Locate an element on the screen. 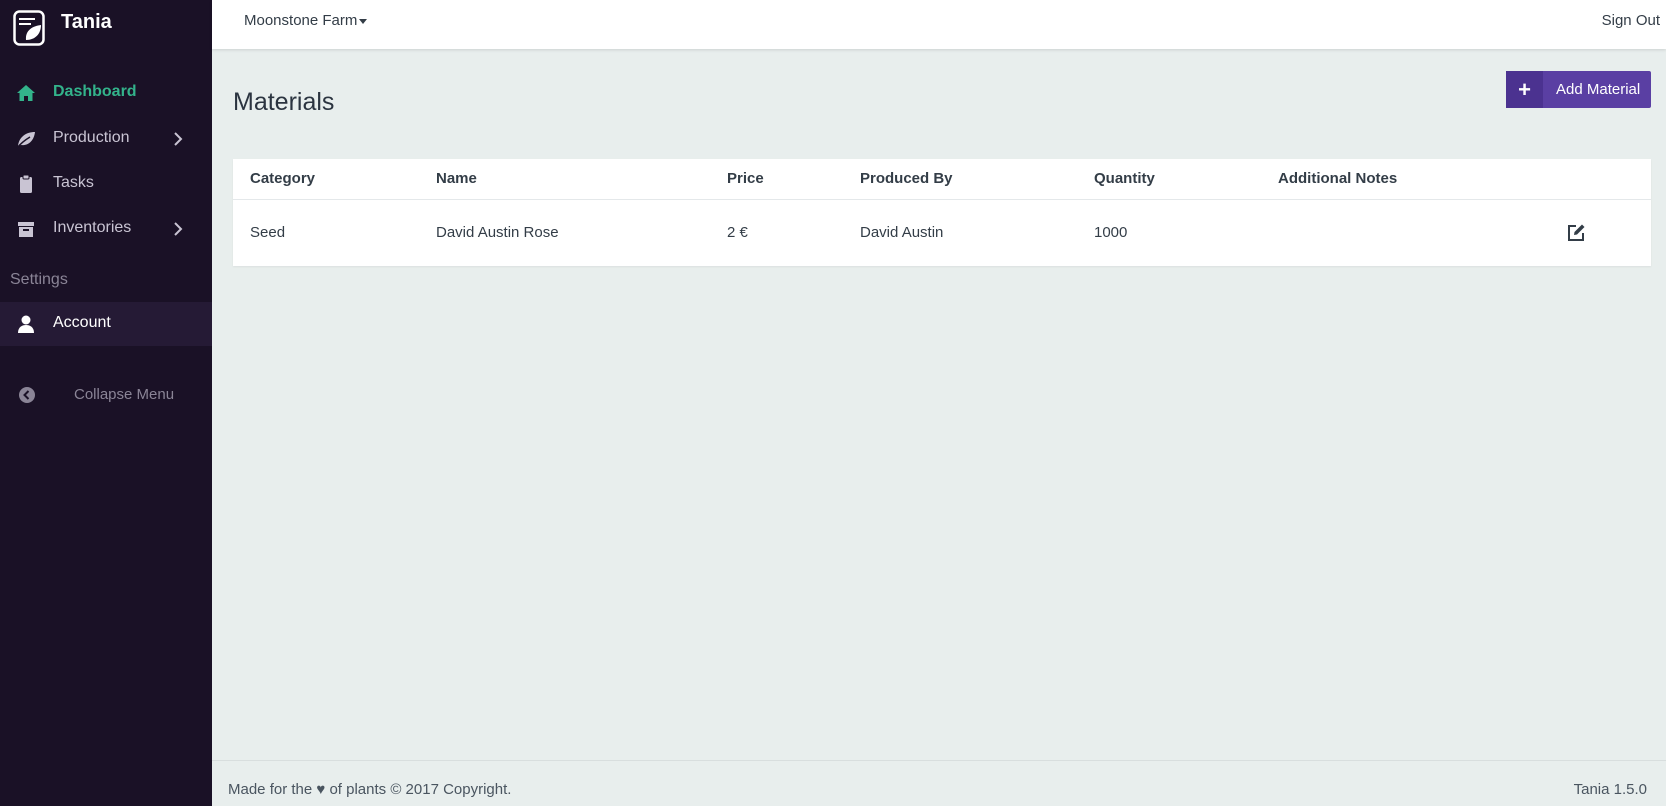  sidebar-item-dashboard: Dashboard is located at coordinates (106, 93).